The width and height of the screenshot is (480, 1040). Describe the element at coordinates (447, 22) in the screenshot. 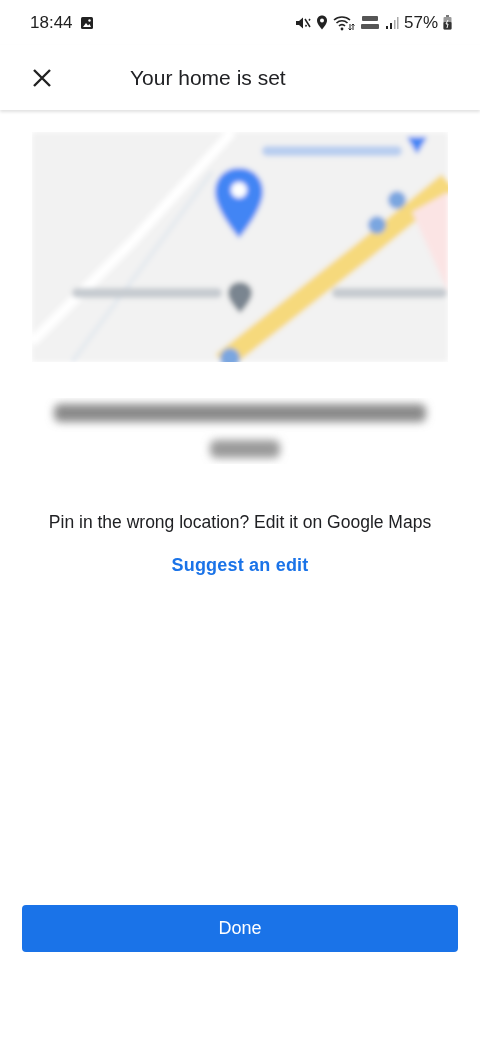

I see `battery-icon` at that location.